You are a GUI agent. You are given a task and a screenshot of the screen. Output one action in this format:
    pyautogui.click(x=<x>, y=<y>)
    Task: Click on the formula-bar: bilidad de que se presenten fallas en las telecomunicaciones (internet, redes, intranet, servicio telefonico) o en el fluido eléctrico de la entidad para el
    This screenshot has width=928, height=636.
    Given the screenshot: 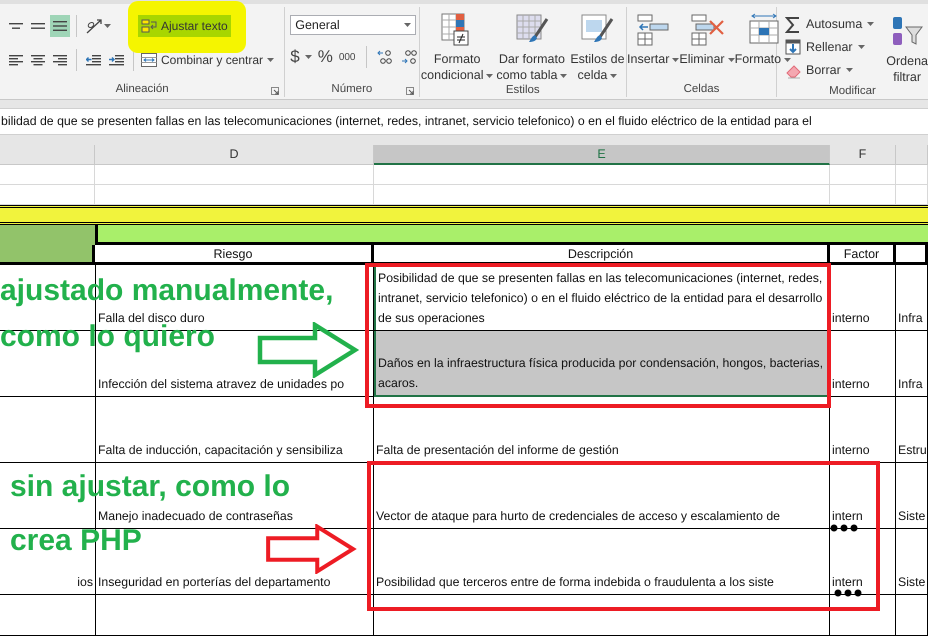 What is the action you would take?
    pyautogui.click(x=464, y=121)
    